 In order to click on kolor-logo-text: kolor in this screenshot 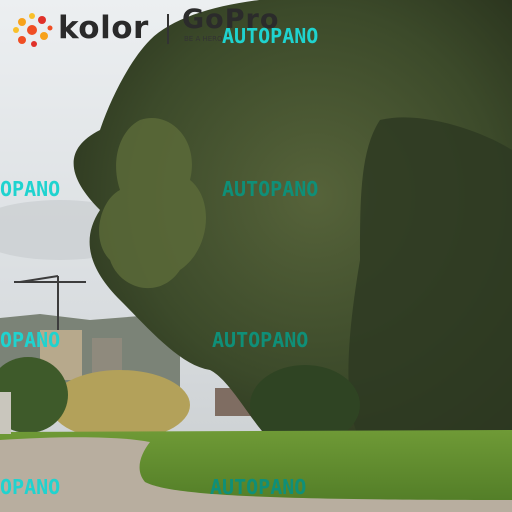, I will do `click(103, 28)`.